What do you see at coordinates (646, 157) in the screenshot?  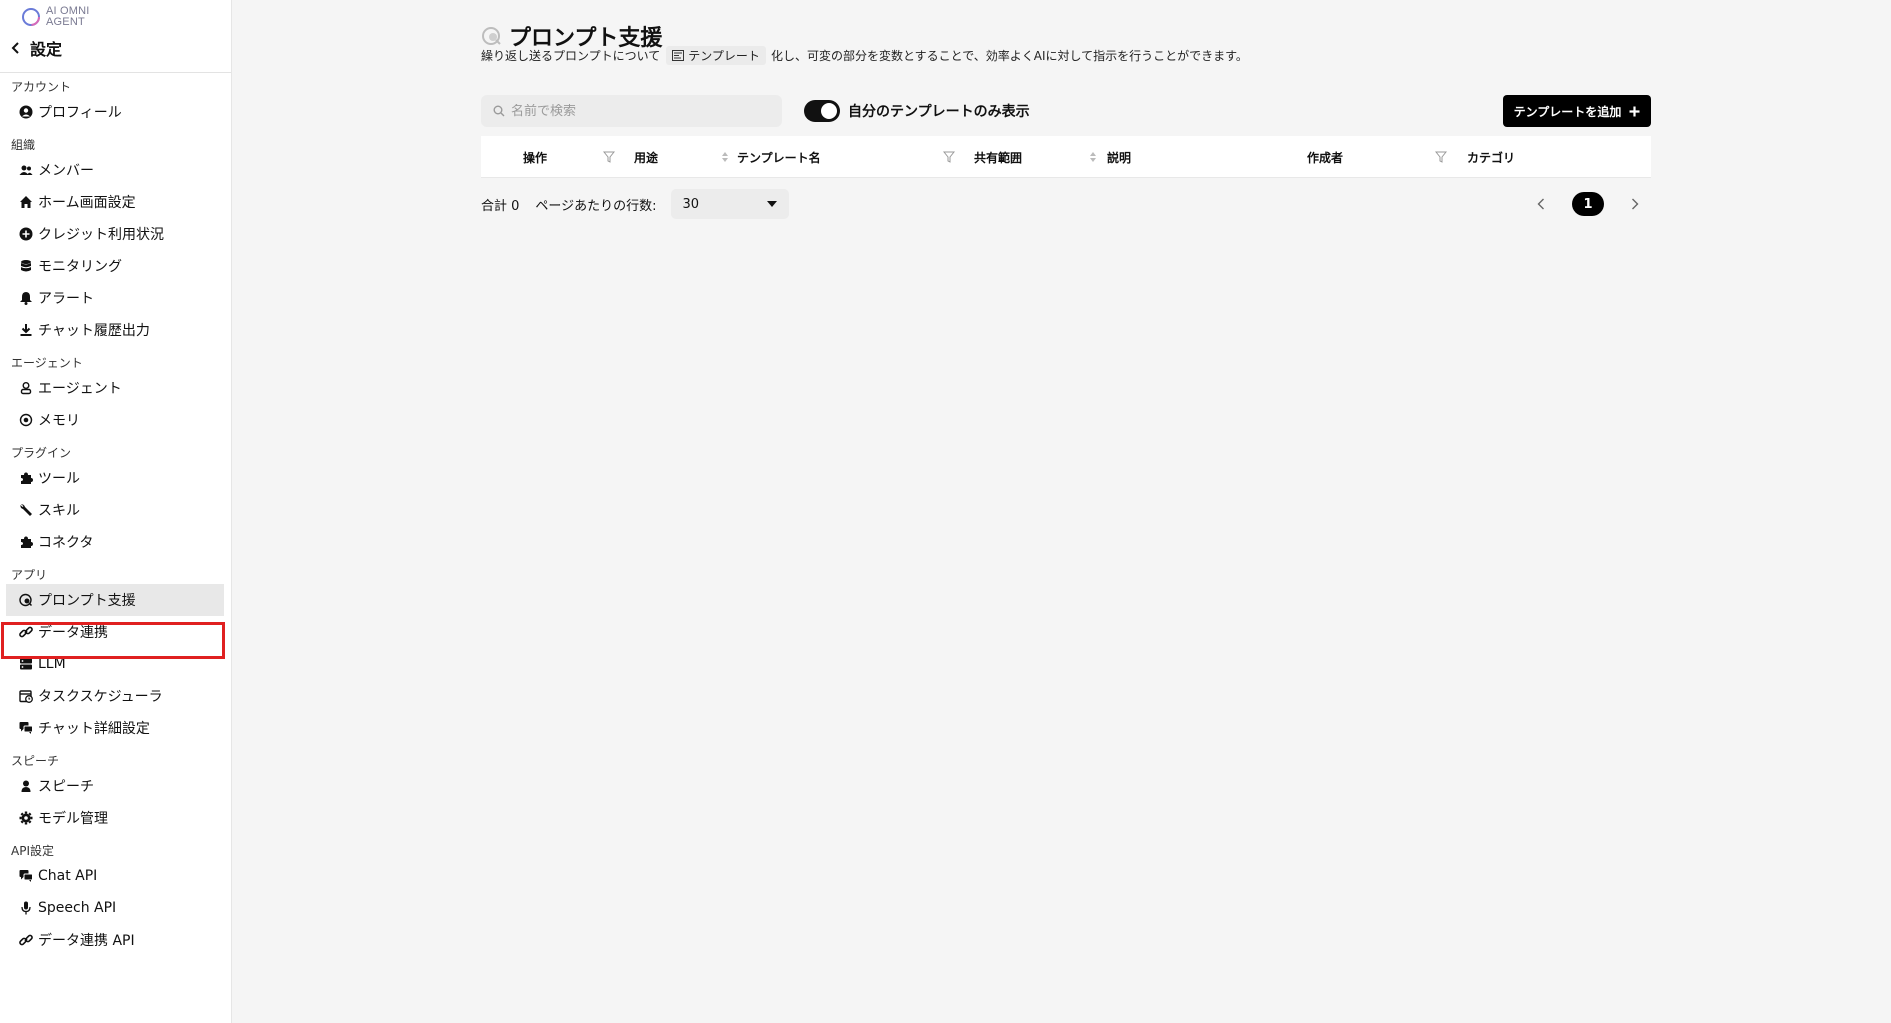 I see `column-header-purpose: 用途` at bounding box center [646, 157].